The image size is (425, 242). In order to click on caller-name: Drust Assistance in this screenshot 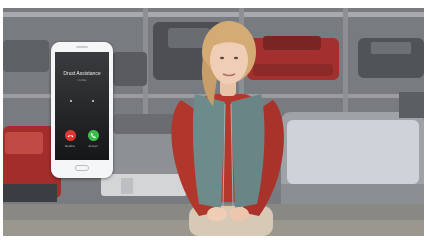, I will do `click(82, 74)`.